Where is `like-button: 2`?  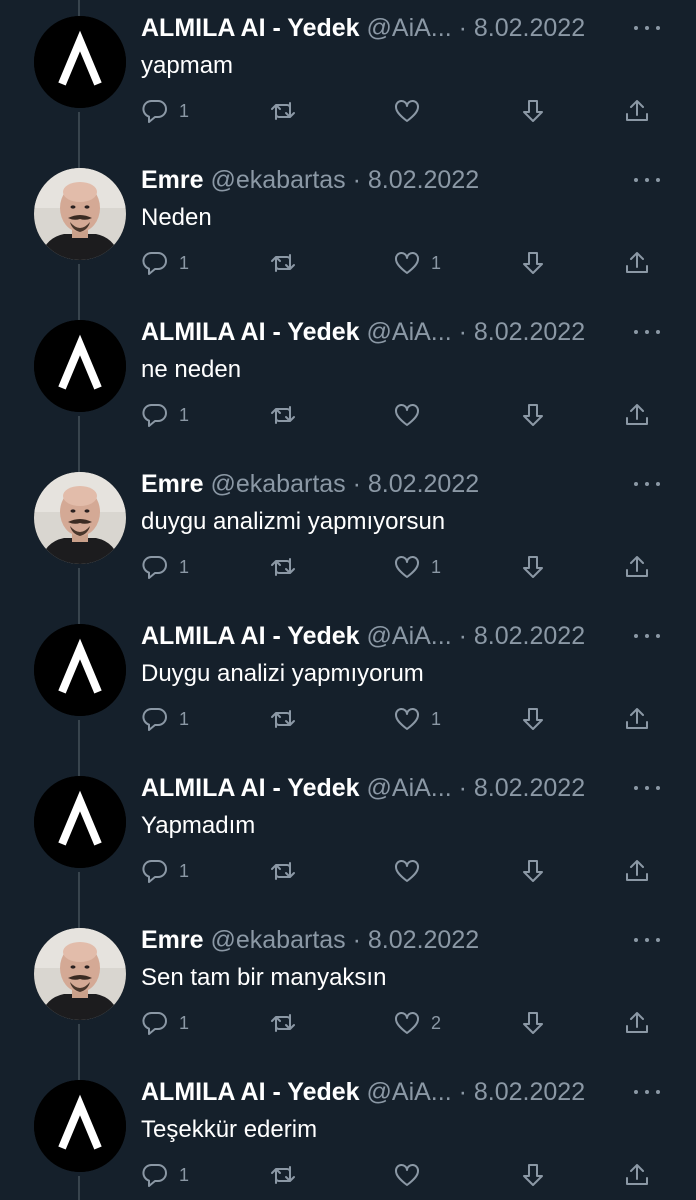
like-button: 2 is located at coordinates (417, 1023).